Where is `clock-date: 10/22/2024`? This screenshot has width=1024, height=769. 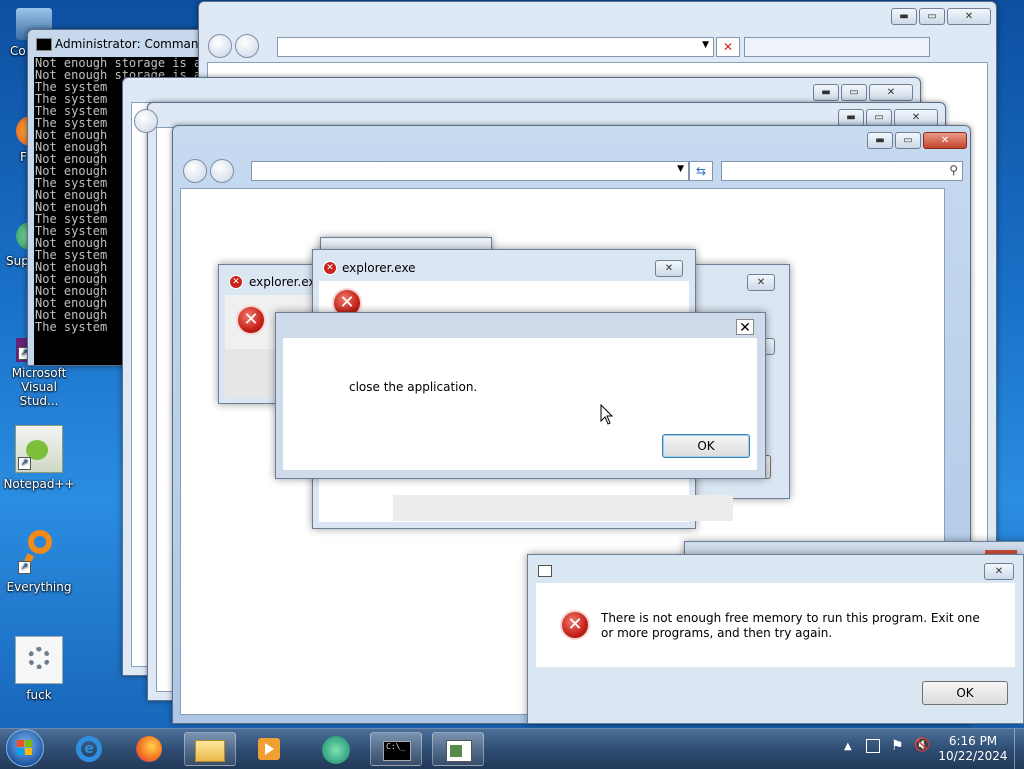 clock-date: 10/22/2024 is located at coordinates (973, 756).